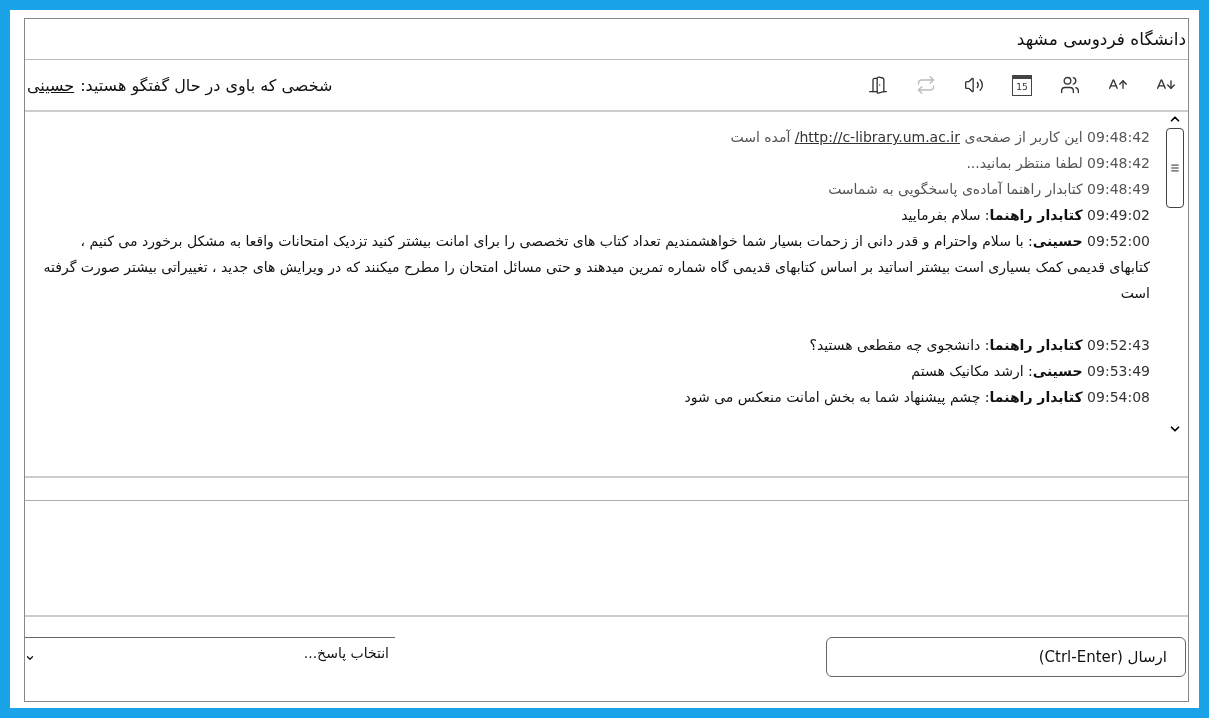  Describe the element at coordinates (51, 85) in the screenshot. I see `partner-name-link: حسینی` at that location.